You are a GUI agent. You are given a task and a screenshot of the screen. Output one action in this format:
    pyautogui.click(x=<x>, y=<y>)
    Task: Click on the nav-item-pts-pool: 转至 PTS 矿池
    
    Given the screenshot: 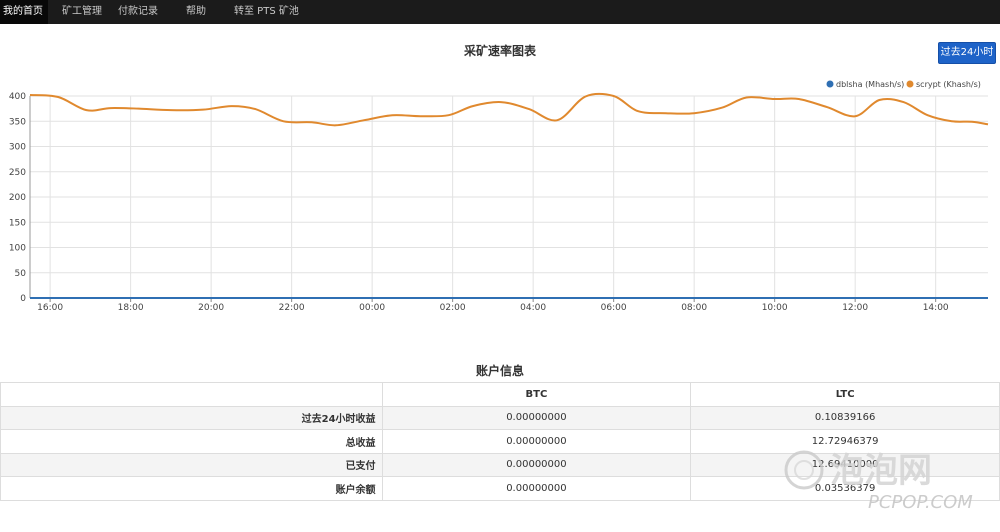 What is the action you would take?
    pyautogui.click(x=266, y=12)
    